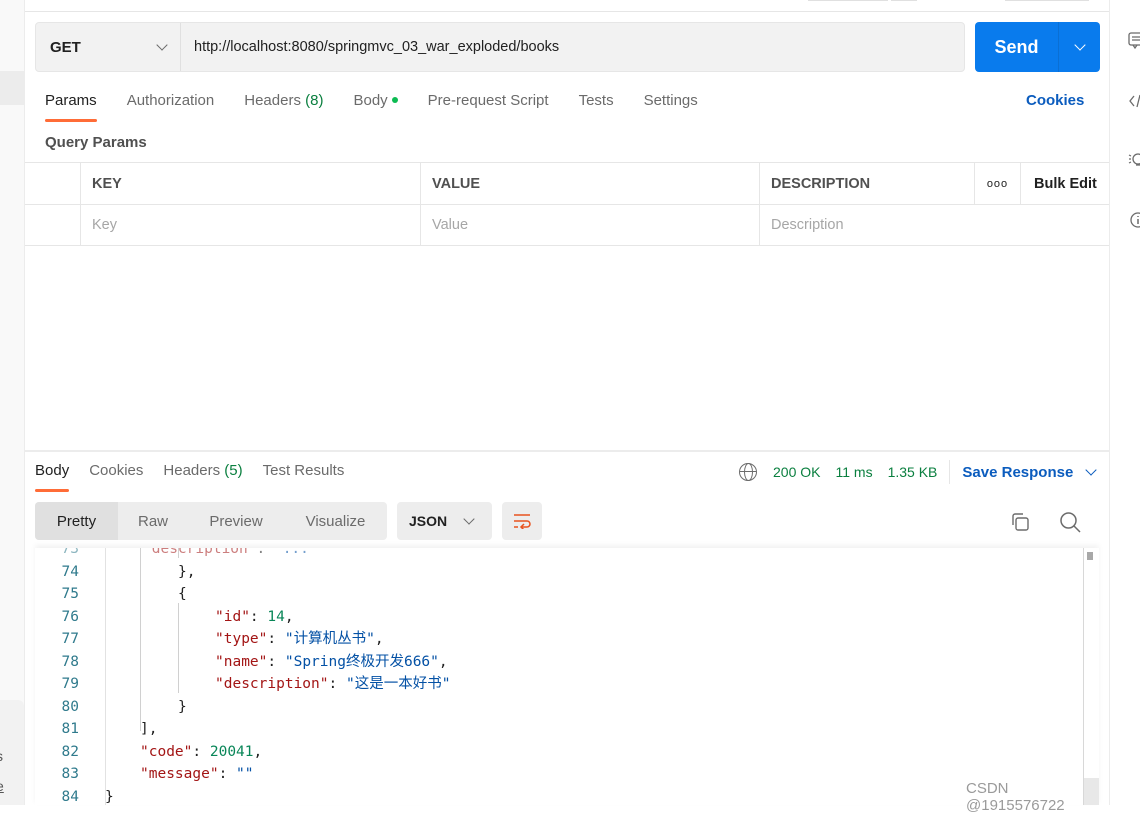 Image resolution: width=1140 pixels, height=814 pixels. What do you see at coordinates (555, 617) in the screenshot?
I see `code-line: 76 "id": 14,` at bounding box center [555, 617].